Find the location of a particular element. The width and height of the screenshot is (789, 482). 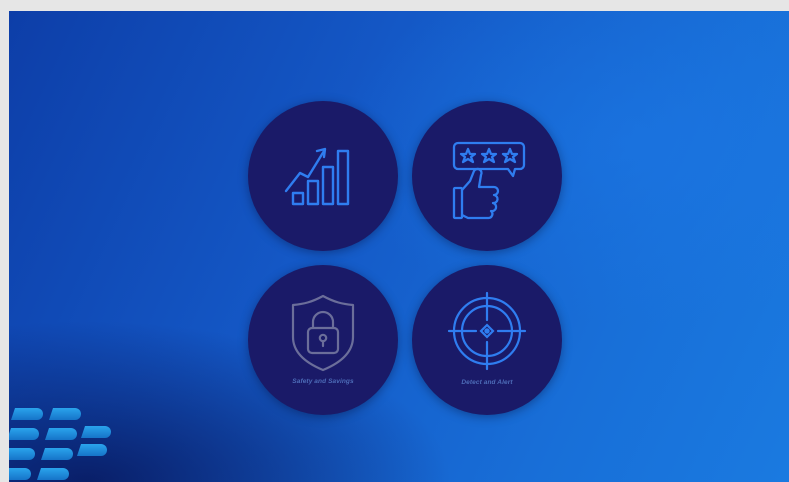

crosshair-target-icon is located at coordinates (487, 331).